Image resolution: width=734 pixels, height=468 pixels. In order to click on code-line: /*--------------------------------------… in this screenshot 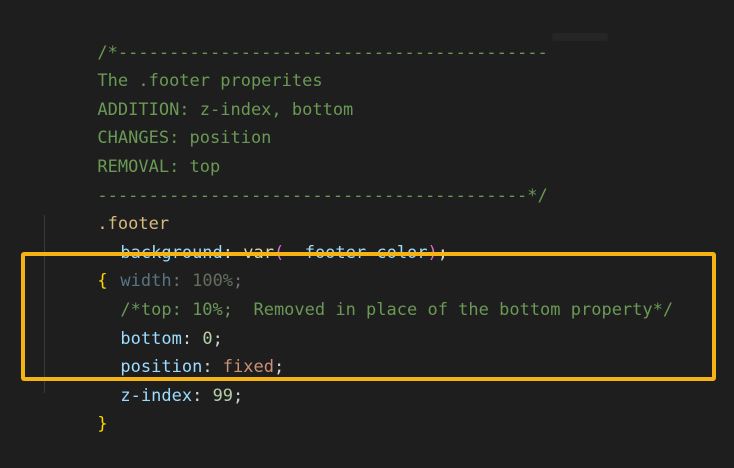, I will do `click(381, 36)`.